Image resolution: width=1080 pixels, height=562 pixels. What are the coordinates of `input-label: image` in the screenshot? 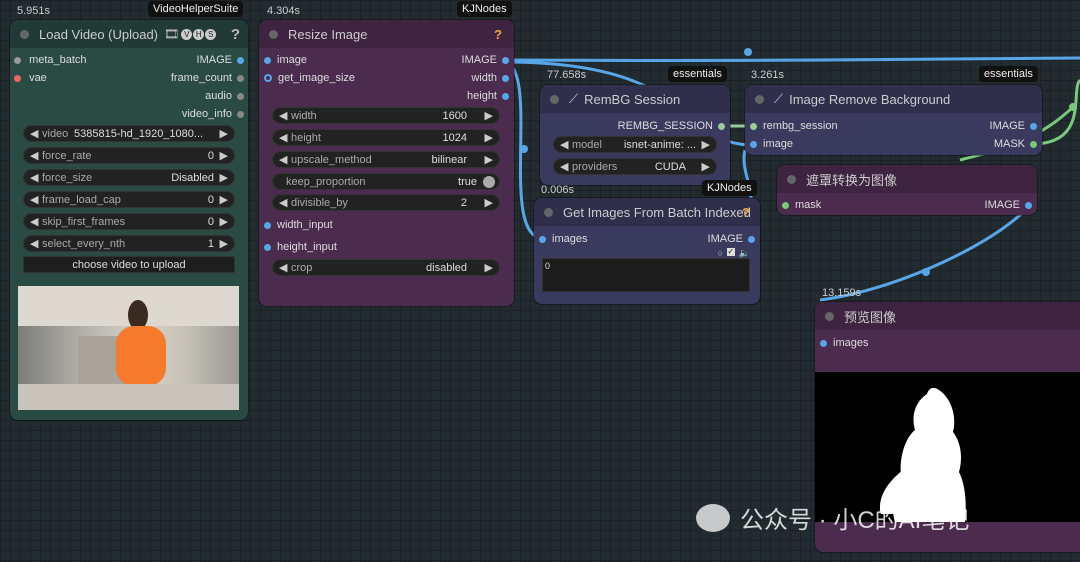 It's located at (292, 60).